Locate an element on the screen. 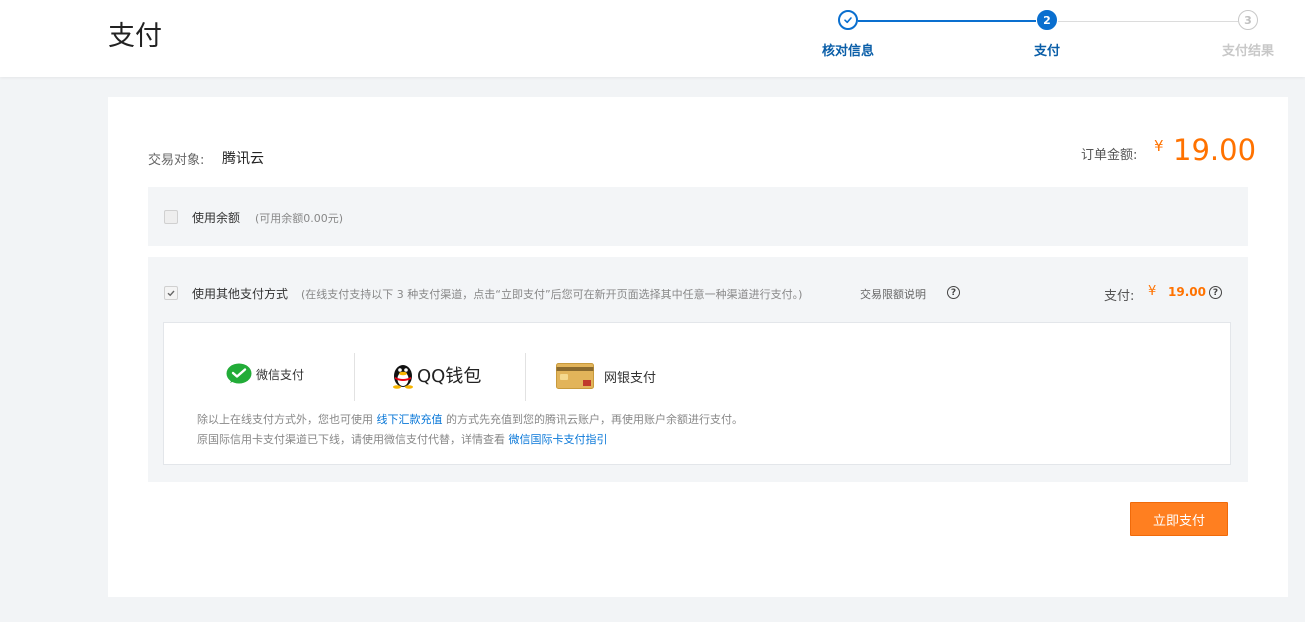  target-value: 腾讯云 is located at coordinates (243, 159).